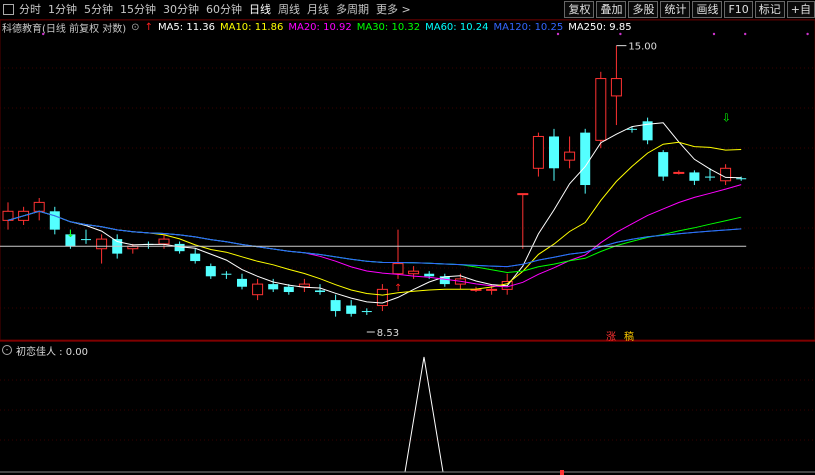 This screenshot has width=815, height=475. Describe the element at coordinates (611, 337) in the screenshot. I see `zhangting-label: 涨` at that location.